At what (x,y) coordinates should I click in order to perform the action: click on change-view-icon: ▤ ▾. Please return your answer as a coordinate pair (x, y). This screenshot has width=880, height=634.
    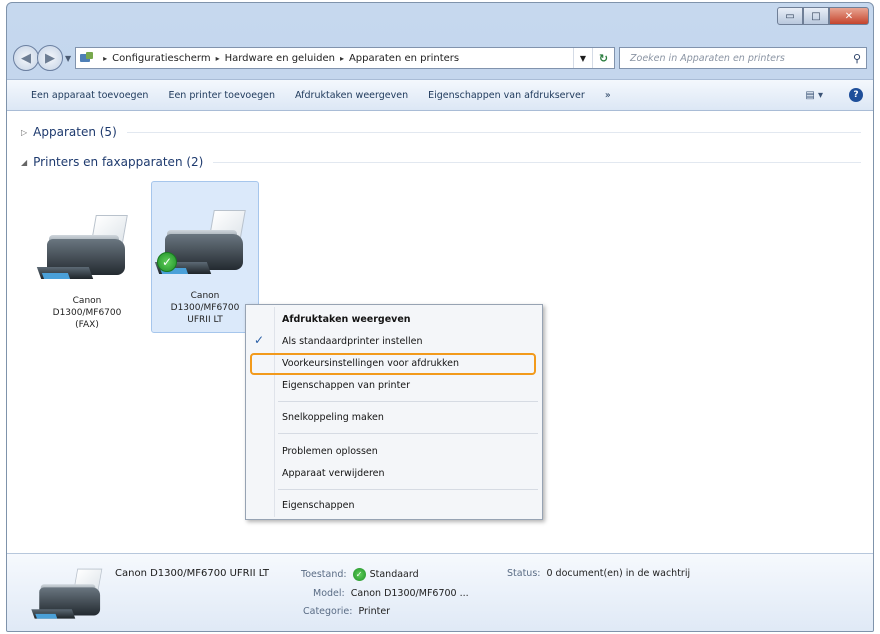
    Looking at the image, I should click on (814, 95).